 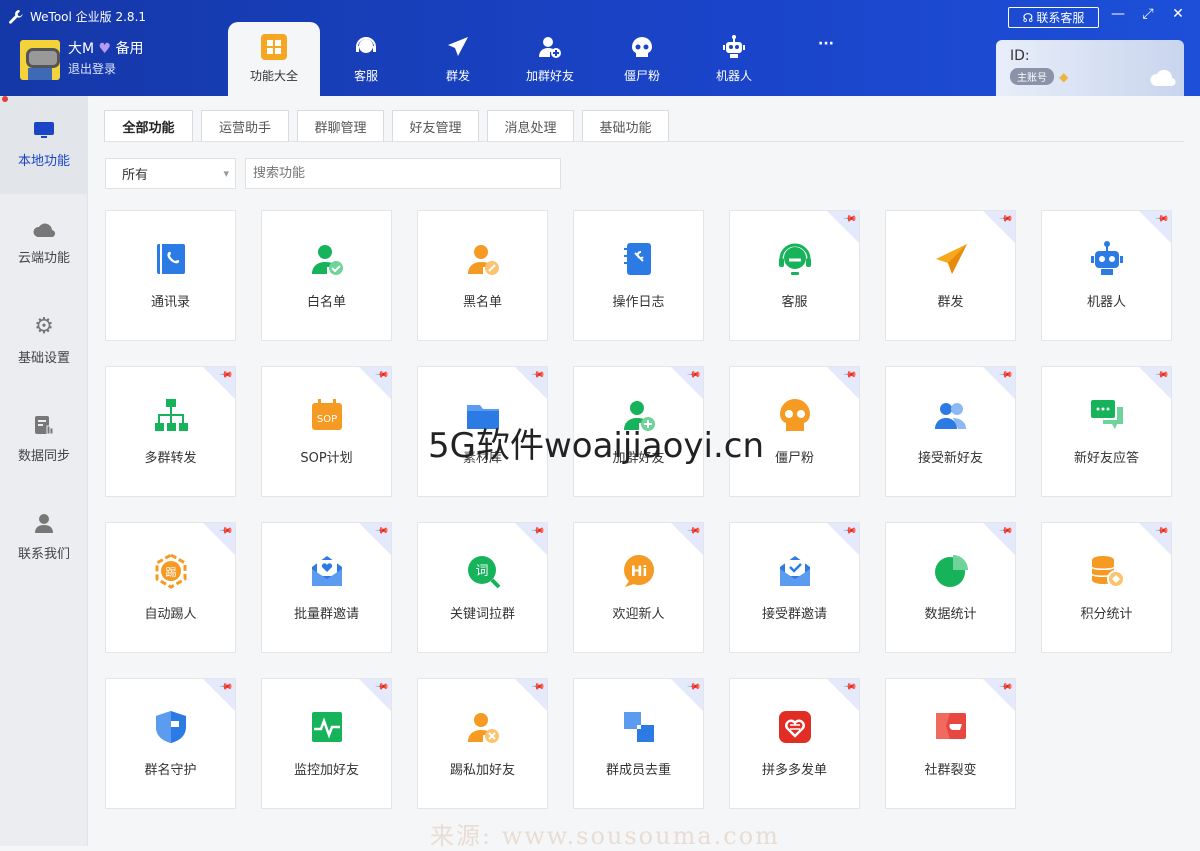 I want to click on feature-label: 通讯录, so click(x=170, y=302).